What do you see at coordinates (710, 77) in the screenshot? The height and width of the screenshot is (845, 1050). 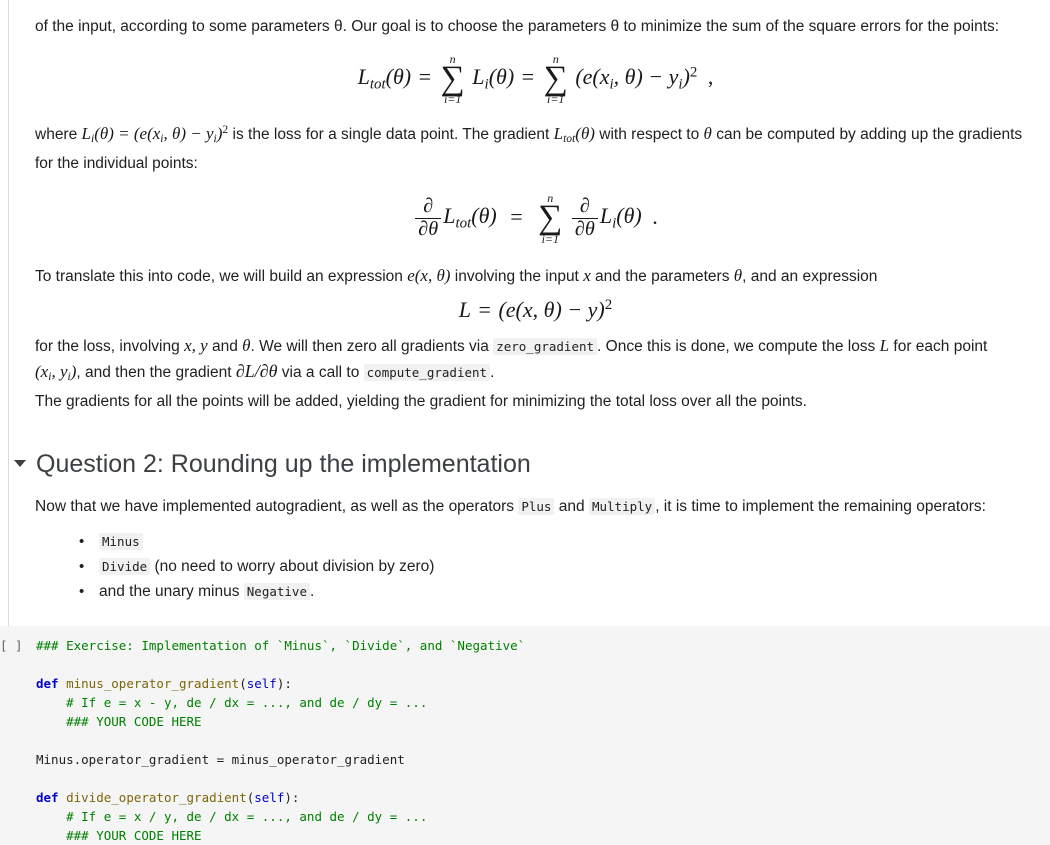 I see `eq1-trailer: ,` at bounding box center [710, 77].